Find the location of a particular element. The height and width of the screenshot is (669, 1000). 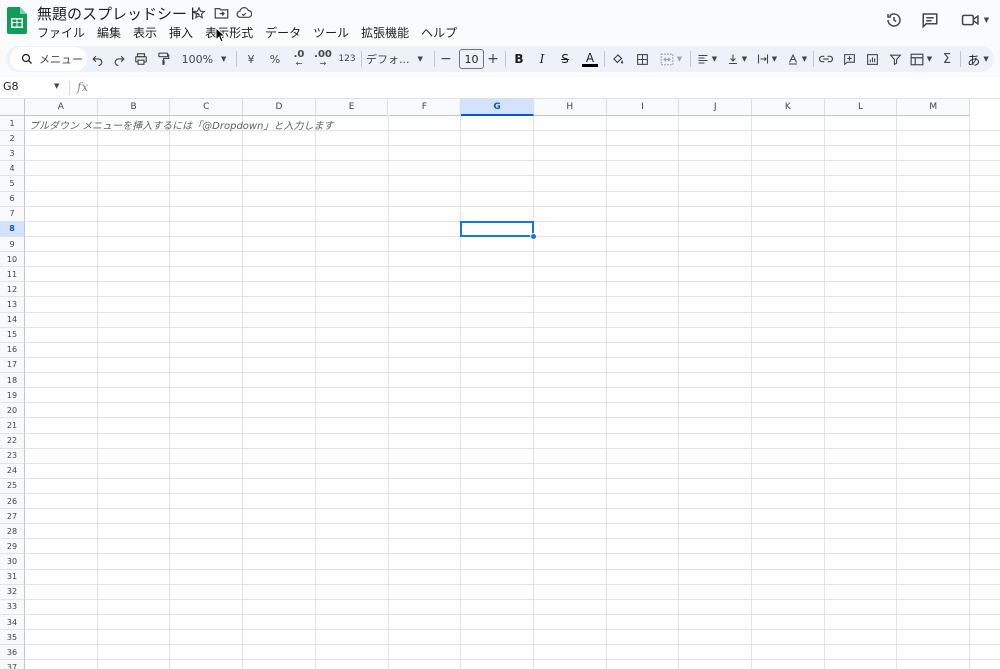

column-header-f: F is located at coordinates (425, 107).